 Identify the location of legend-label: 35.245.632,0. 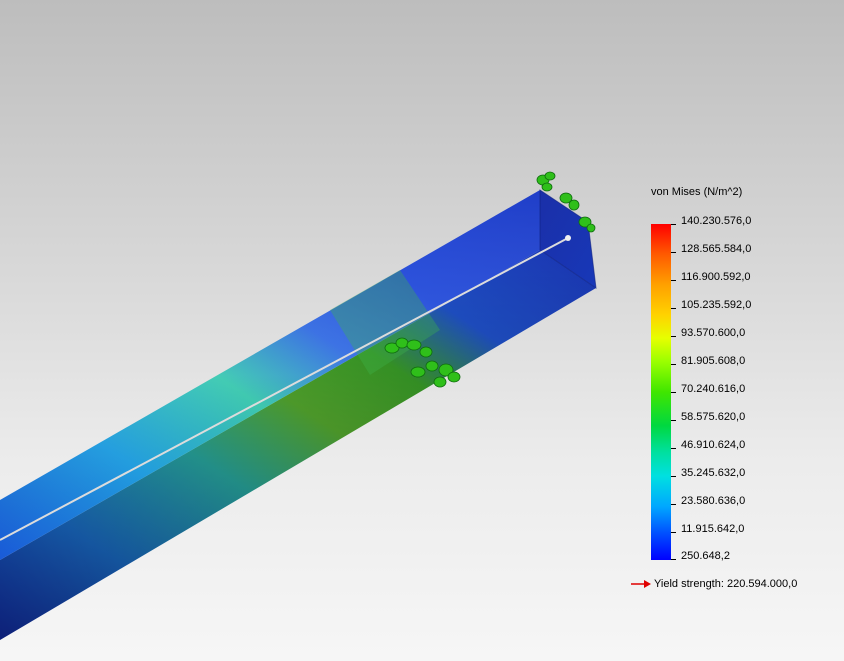
(713, 473).